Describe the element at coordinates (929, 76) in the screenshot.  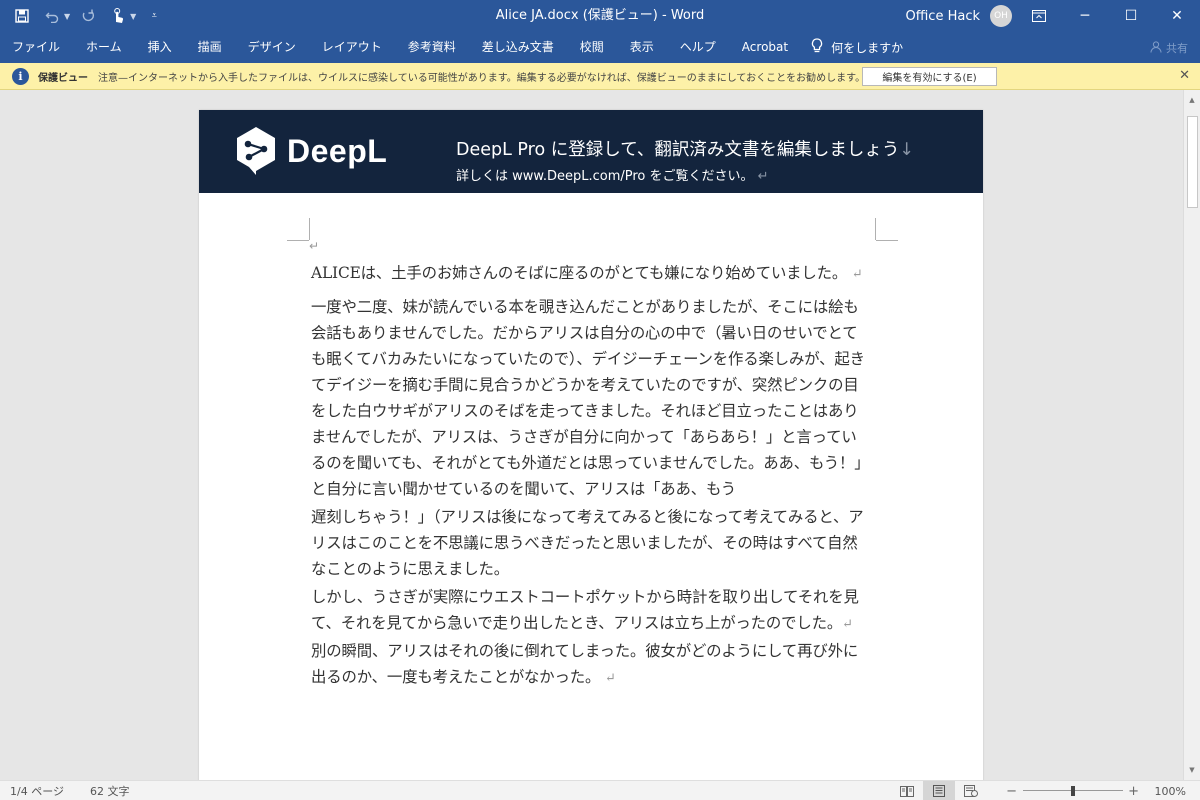
I see `enable-editing-button: 編集を有効にする(E)` at that location.